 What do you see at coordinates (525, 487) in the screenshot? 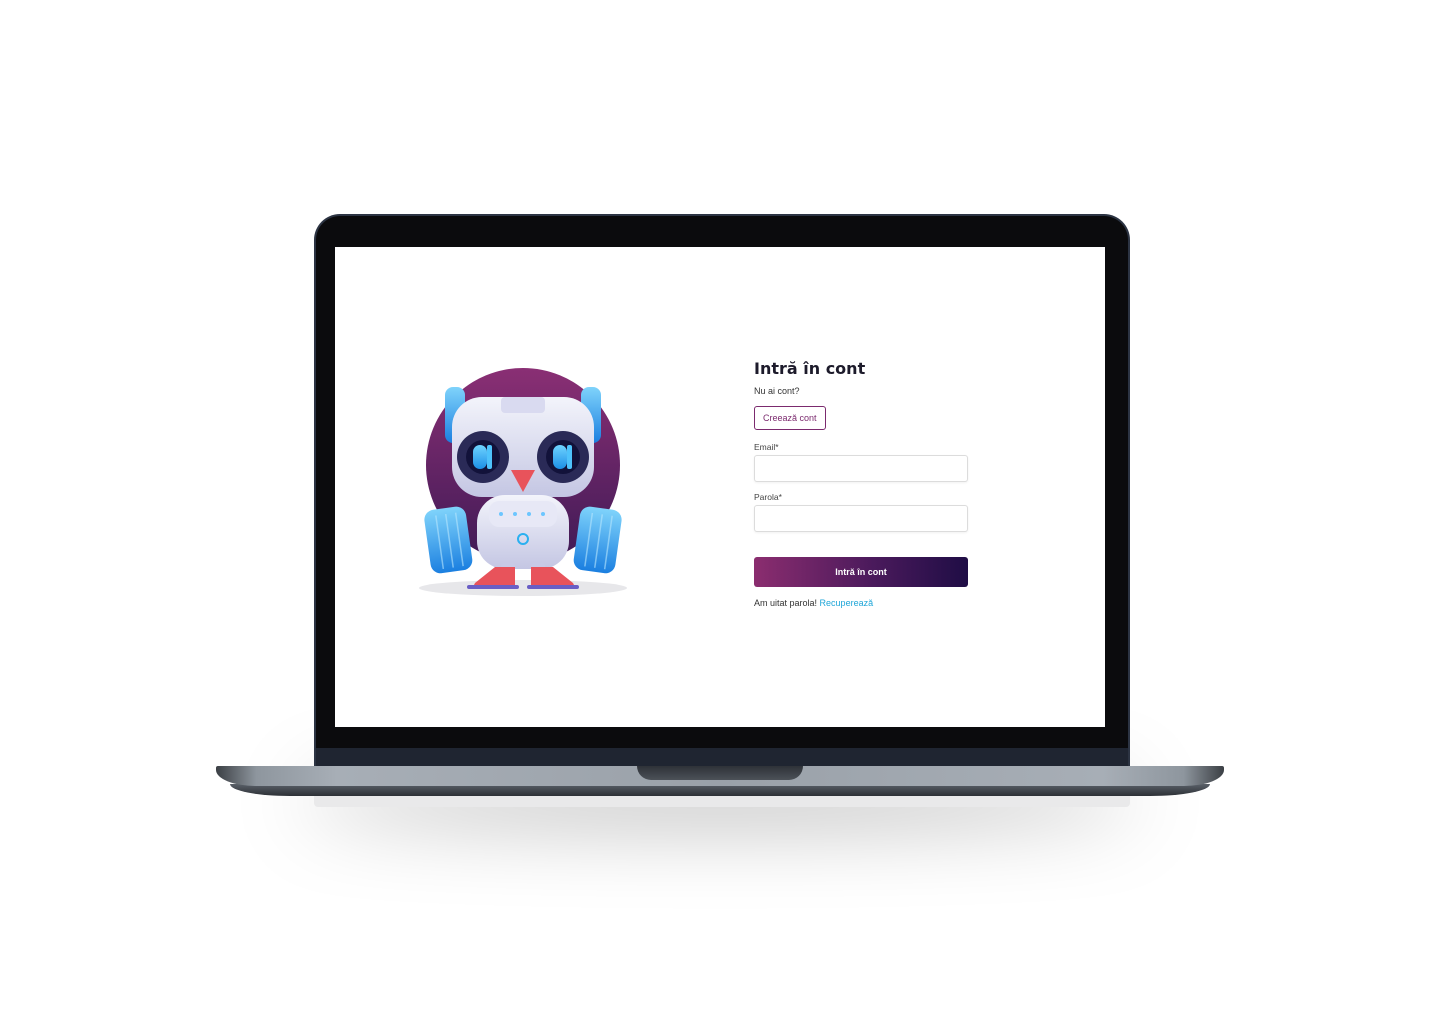
I see `robot-owl-mascot-icon` at bounding box center [525, 487].